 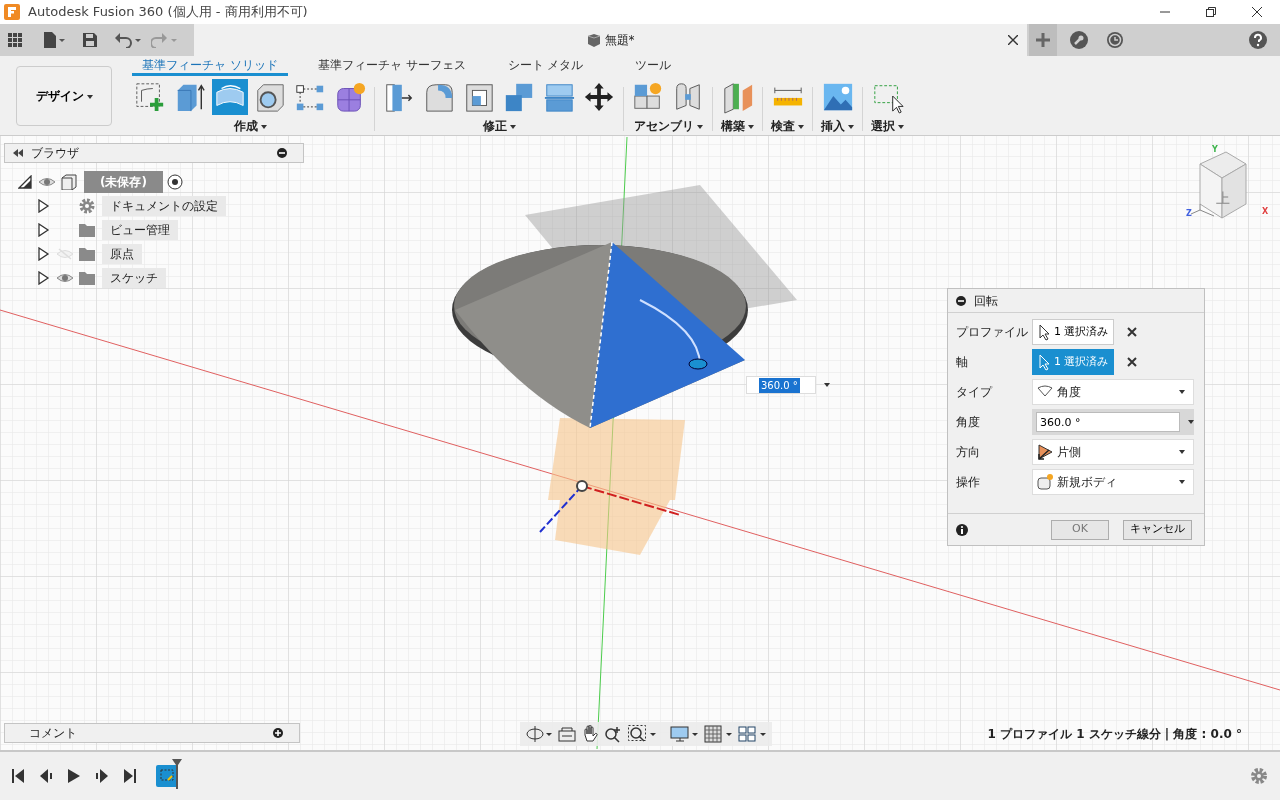 I want to click on gear-icon, so click(x=87, y=206).